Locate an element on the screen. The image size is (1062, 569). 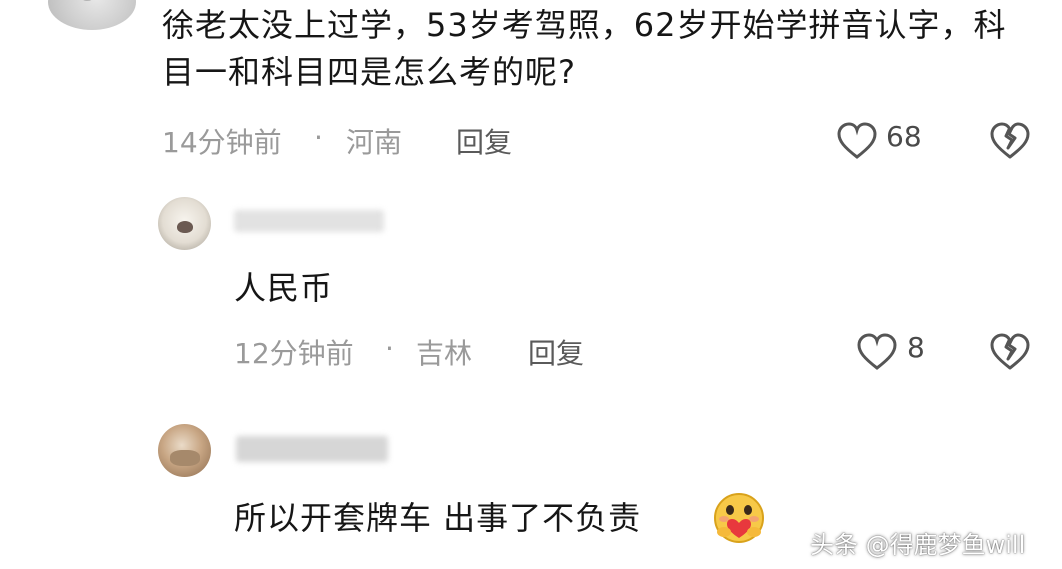
like-button: 8 is located at coordinates (896, 352).